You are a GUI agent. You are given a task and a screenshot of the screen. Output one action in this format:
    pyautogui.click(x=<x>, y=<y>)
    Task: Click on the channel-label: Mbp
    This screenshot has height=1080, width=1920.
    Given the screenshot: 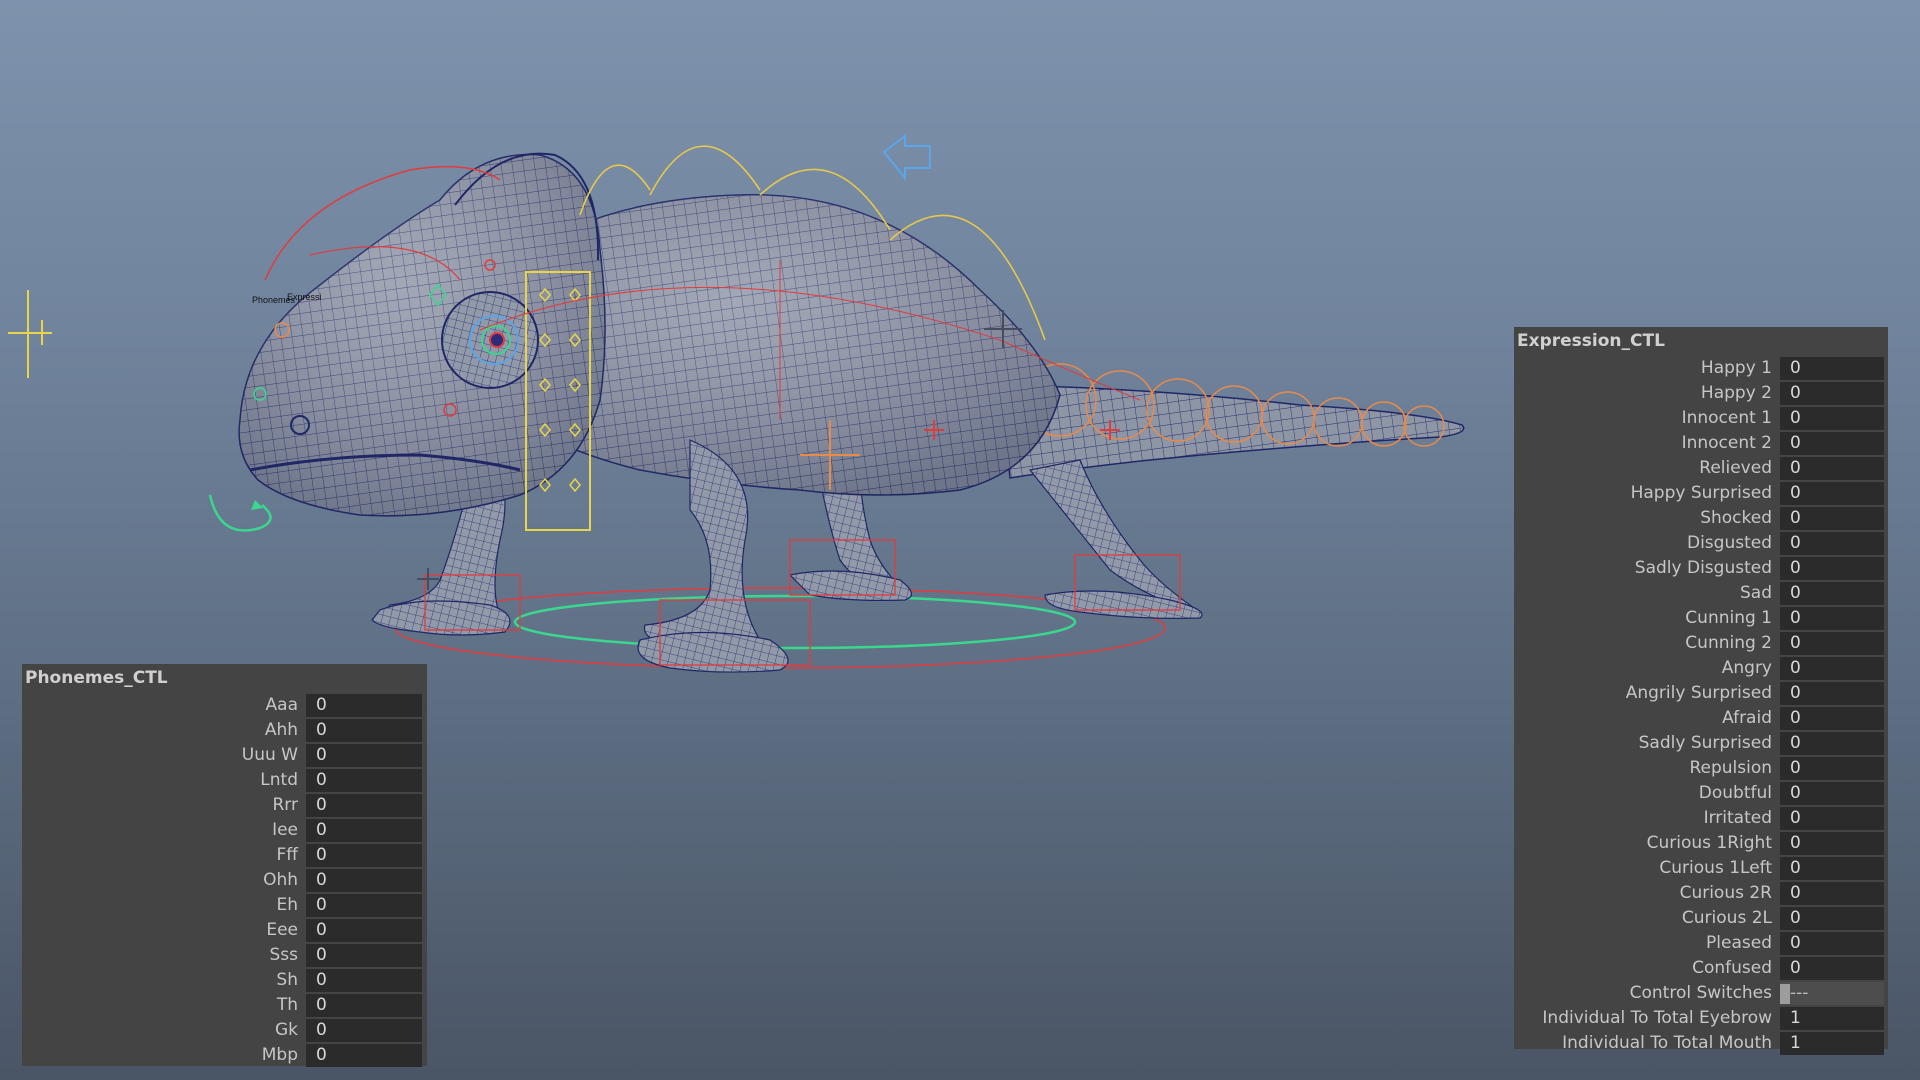 What is the action you would take?
    pyautogui.click(x=164, y=1055)
    